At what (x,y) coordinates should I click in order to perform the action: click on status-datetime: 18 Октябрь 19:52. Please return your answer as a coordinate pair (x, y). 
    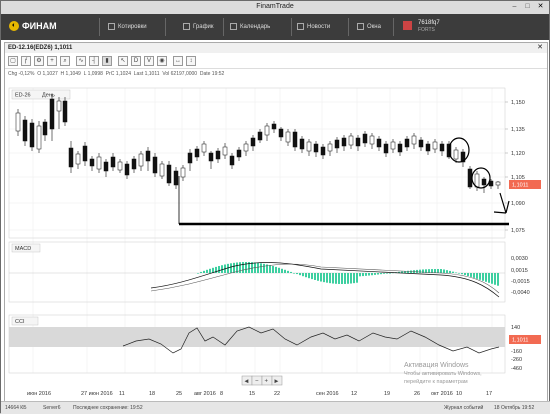
    Looking at the image, I should click on (514, 408).